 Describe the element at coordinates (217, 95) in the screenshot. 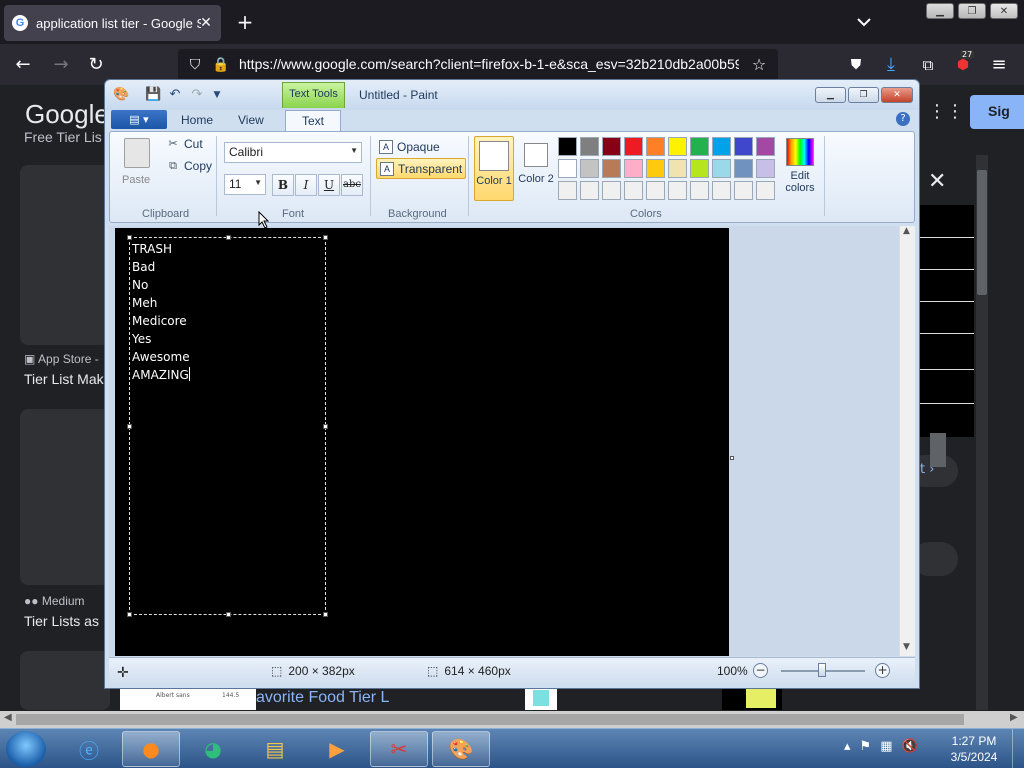

I see `customize-toolbar-icon: ▼` at that location.